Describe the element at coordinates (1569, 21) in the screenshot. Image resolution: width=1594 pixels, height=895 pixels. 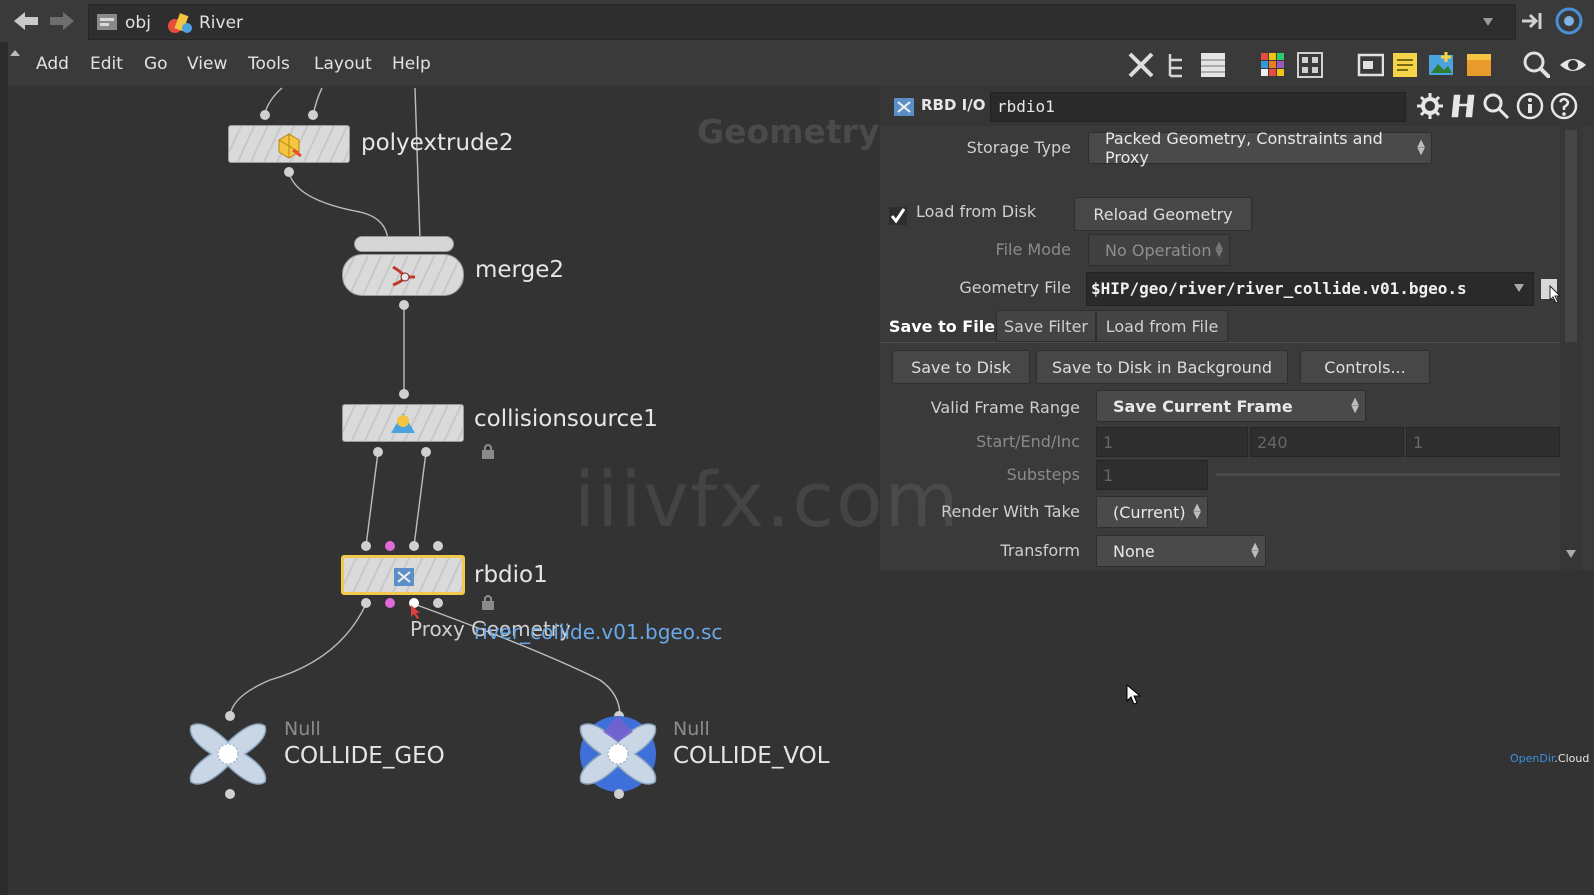
I see `network-link-icon` at that location.